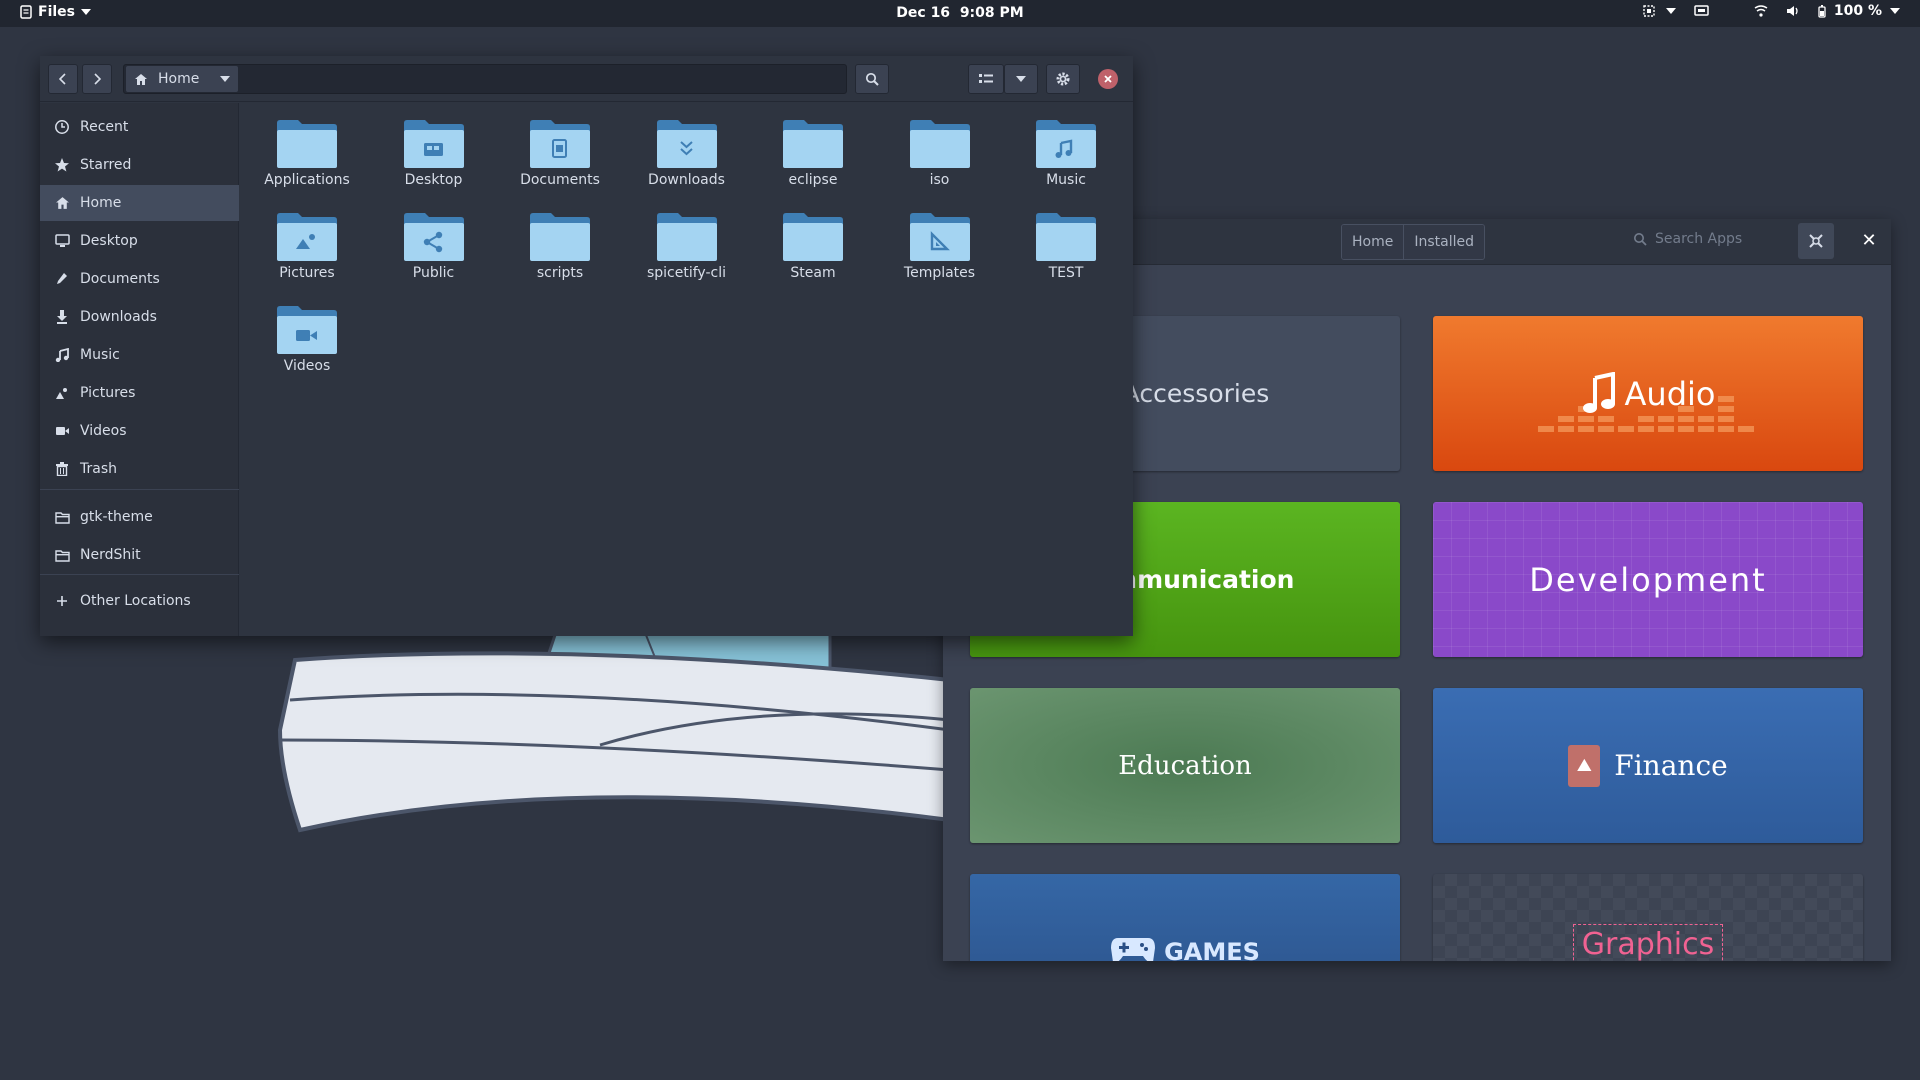  Describe the element at coordinates (62, 165) in the screenshot. I see `star-icon` at that location.